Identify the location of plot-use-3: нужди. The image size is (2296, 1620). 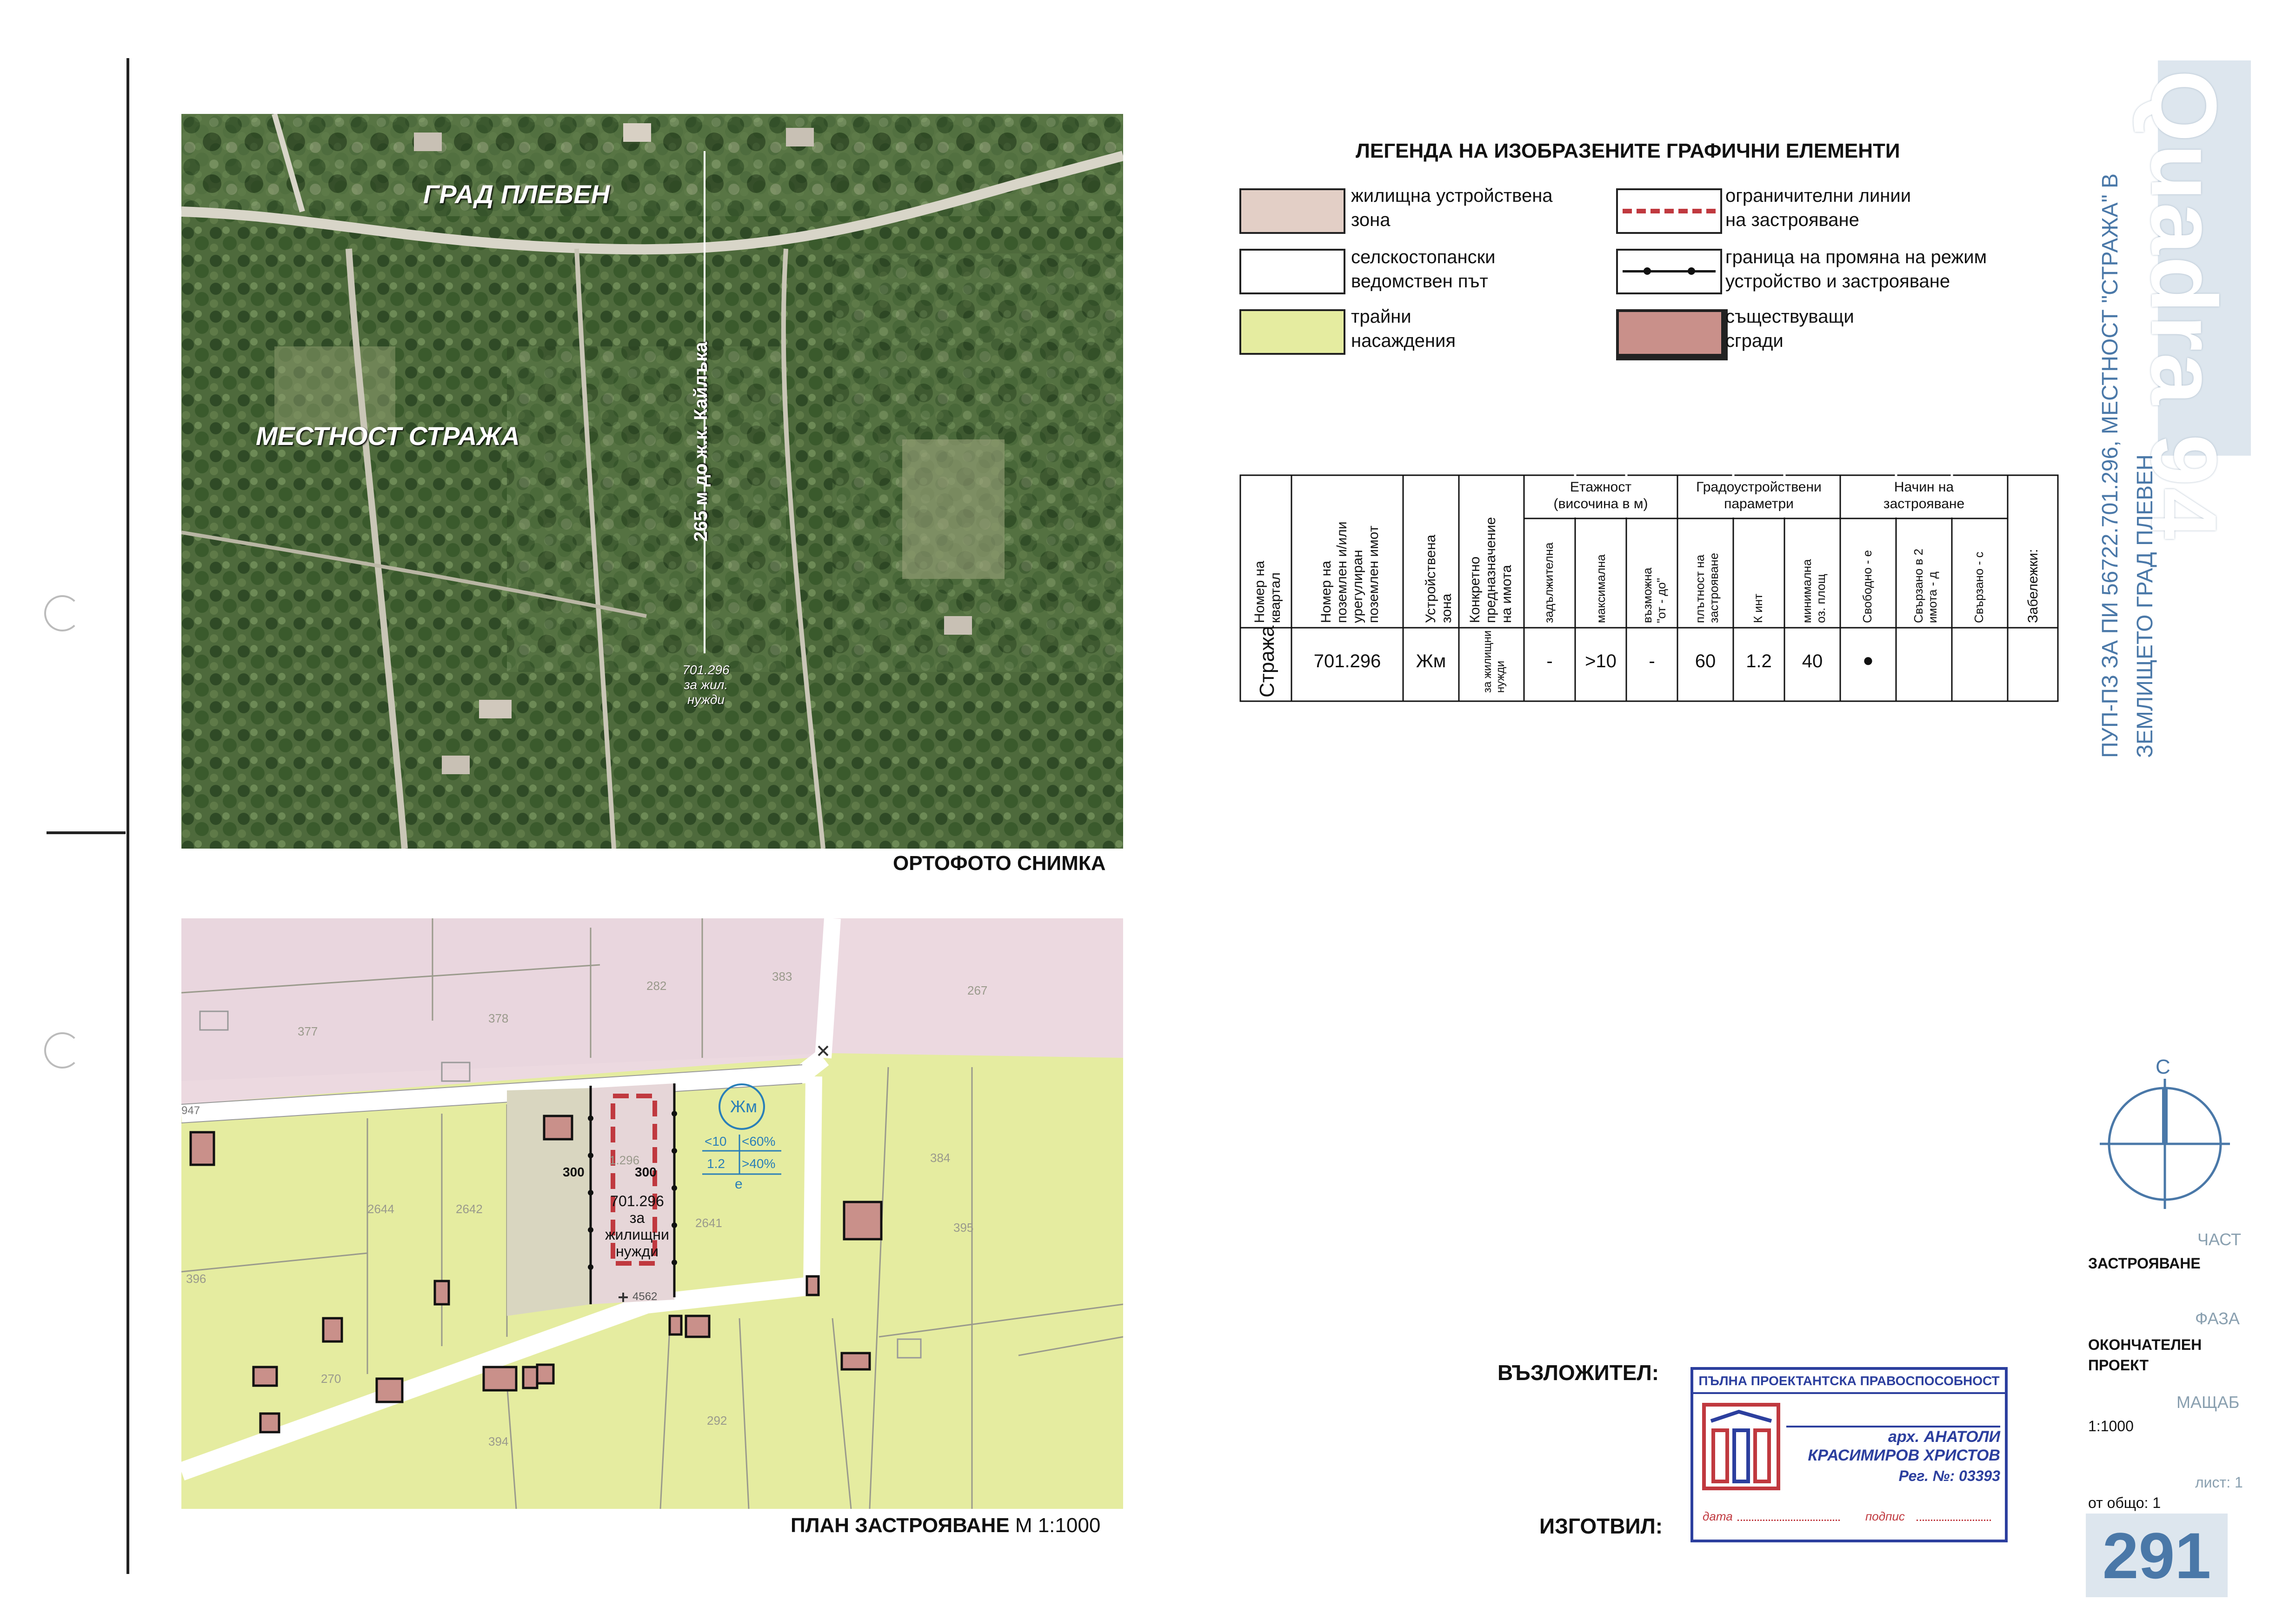
(638, 1251).